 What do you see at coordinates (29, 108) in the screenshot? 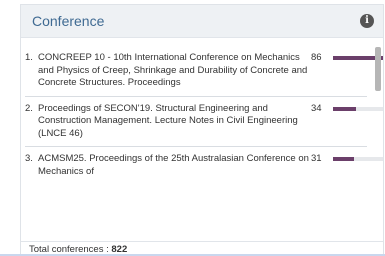
I see `item-rank: 2.` at bounding box center [29, 108].